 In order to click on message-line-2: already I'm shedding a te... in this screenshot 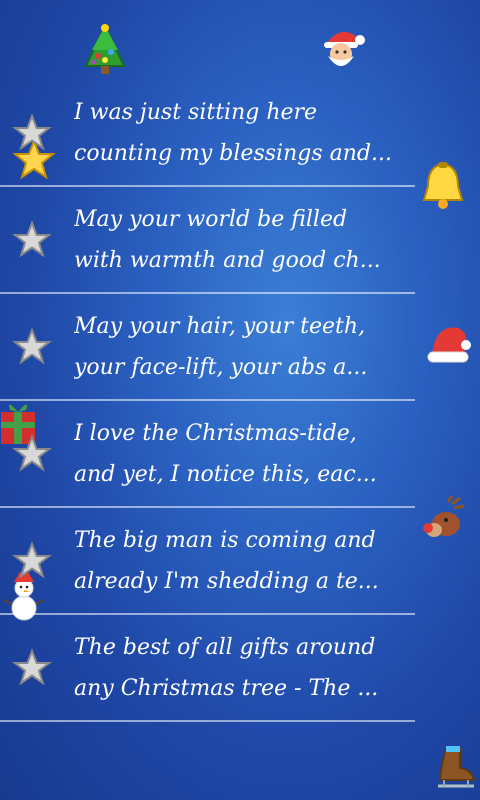, I will do `click(226, 581)`.